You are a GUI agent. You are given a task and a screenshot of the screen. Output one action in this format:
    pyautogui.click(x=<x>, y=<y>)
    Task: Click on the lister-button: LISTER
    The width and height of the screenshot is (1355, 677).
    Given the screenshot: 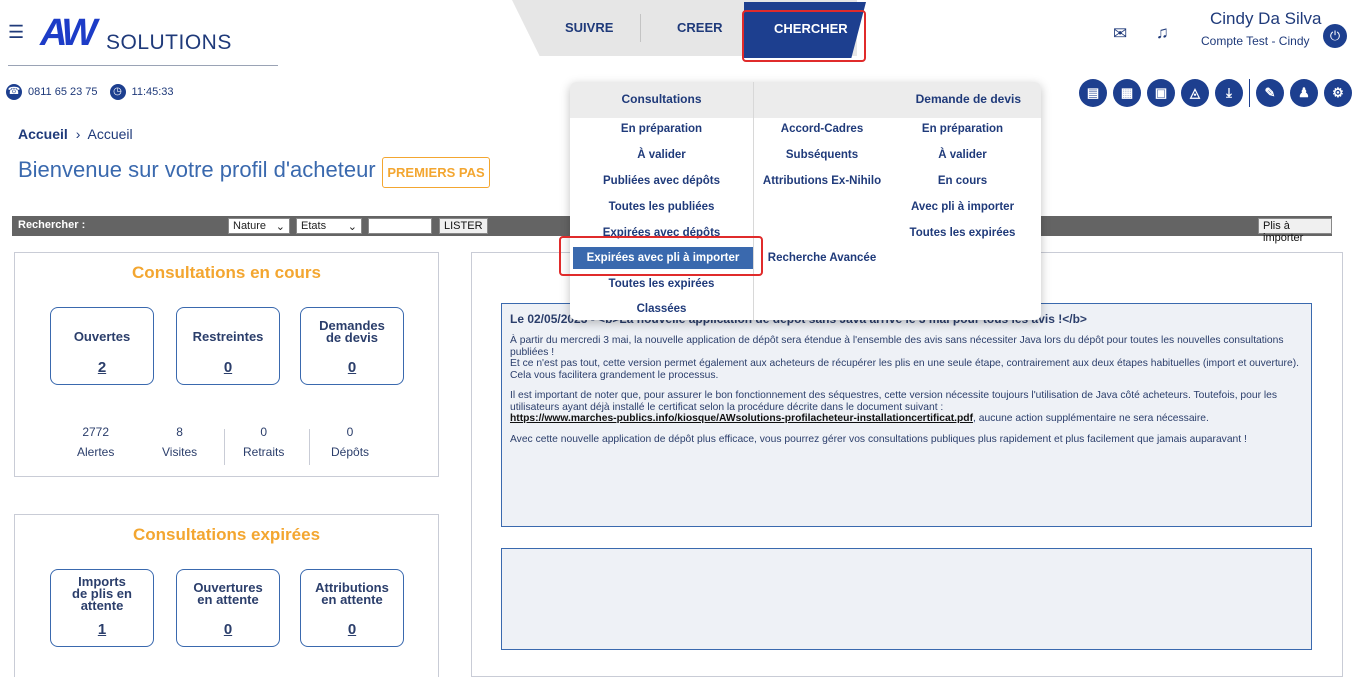 What is the action you would take?
    pyautogui.click(x=463, y=226)
    